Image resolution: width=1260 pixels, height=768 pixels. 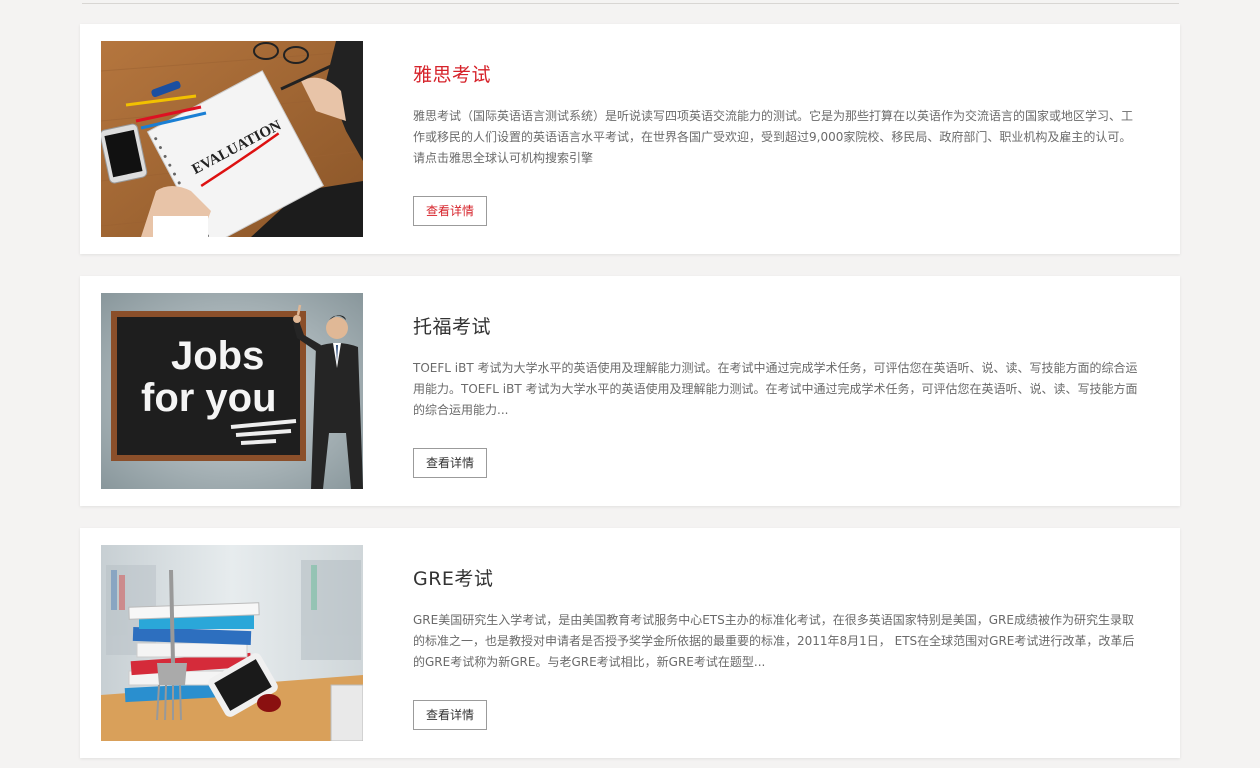 What do you see at coordinates (209, 398) in the screenshot?
I see `for-you-image-text: for you` at bounding box center [209, 398].